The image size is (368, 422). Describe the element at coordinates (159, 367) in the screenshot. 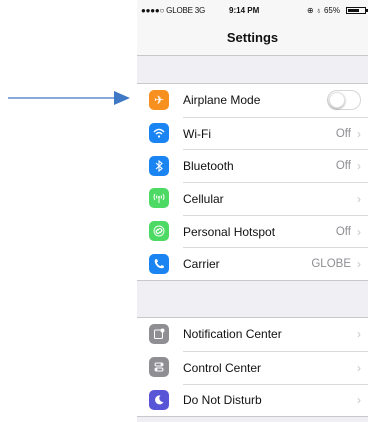

I see `control-center-icon` at that location.